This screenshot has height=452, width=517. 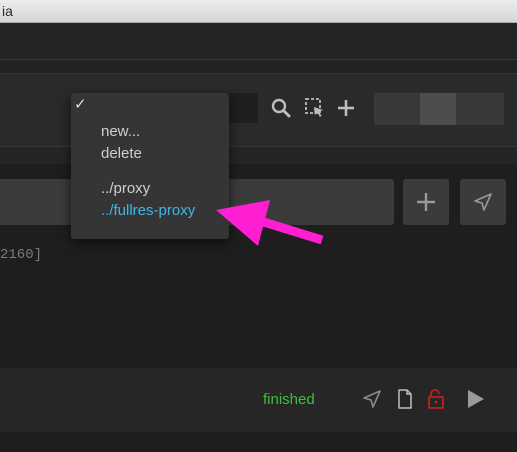 I want to click on view-toggle-right, so click(x=480, y=109).